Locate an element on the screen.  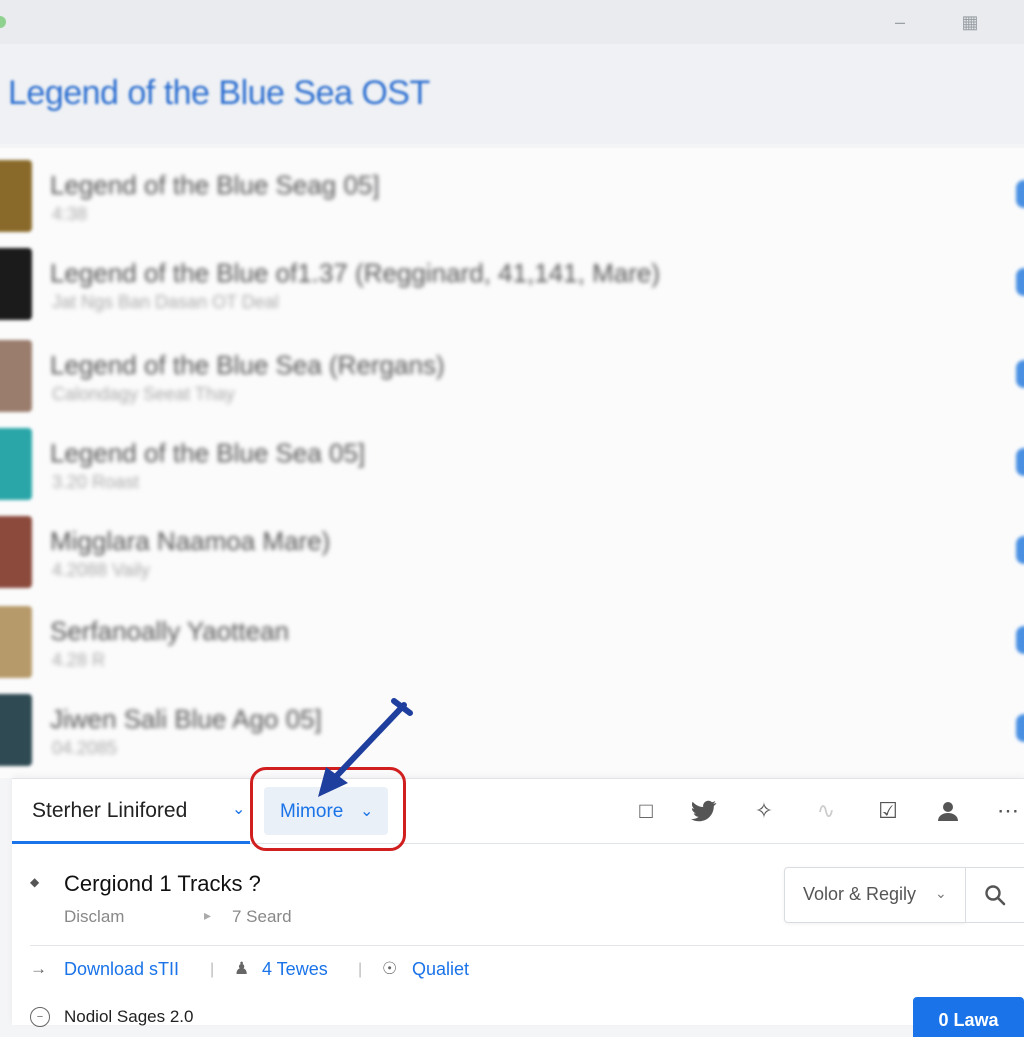
track-subtitle: 04.2085 is located at coordinates (85, 748).